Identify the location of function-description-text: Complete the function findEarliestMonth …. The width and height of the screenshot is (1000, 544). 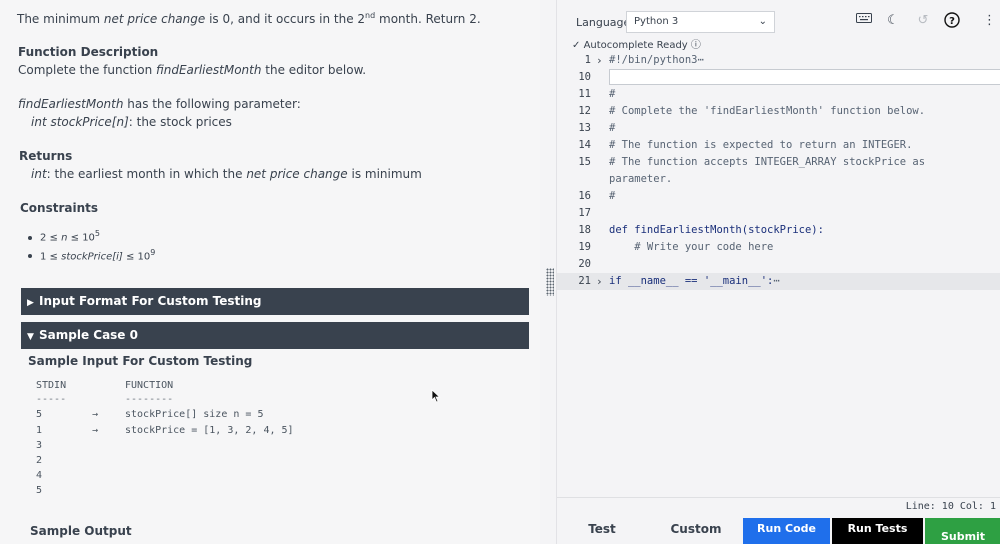
(192, 70).